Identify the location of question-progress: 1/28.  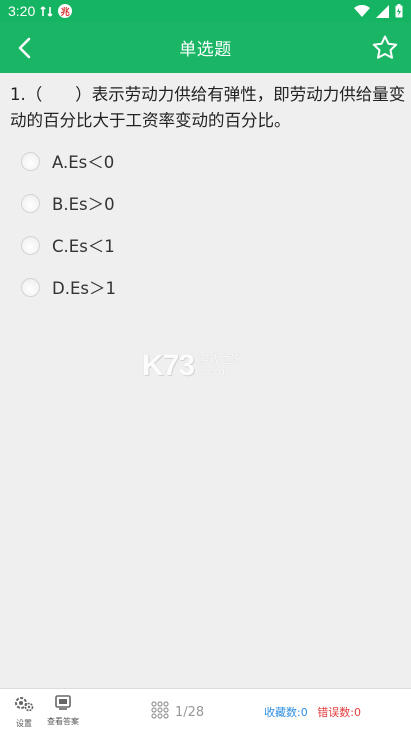
(177, 712).